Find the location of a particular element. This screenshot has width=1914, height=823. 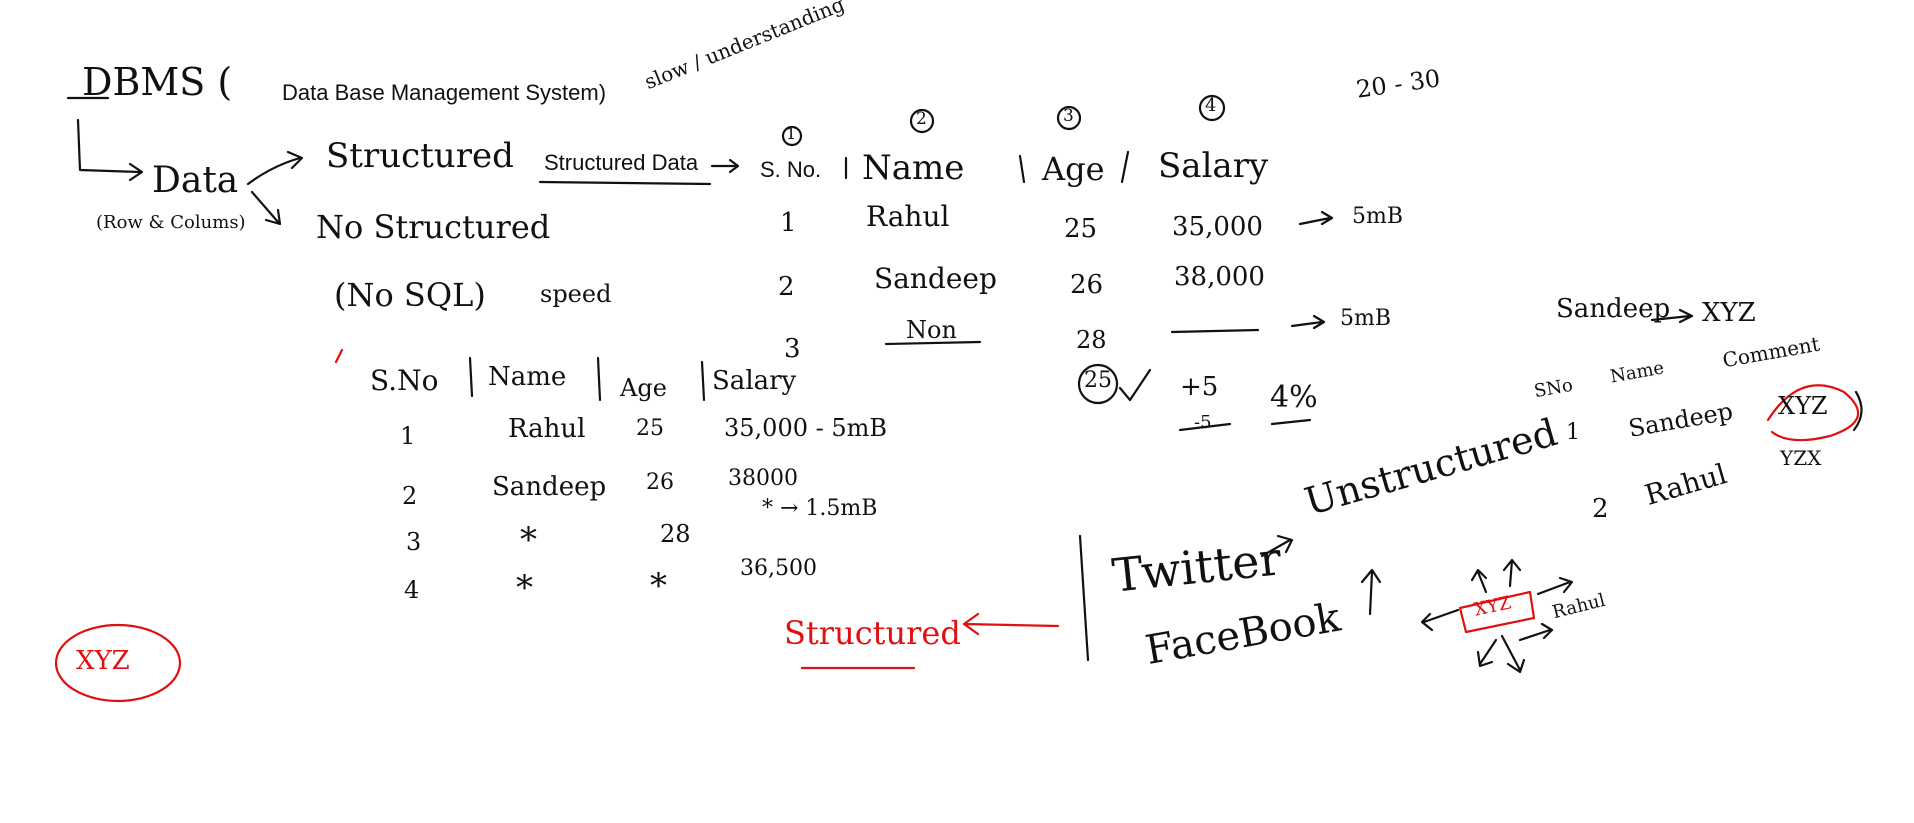

circled-25: 25 is located at coordinates (1098, 380).